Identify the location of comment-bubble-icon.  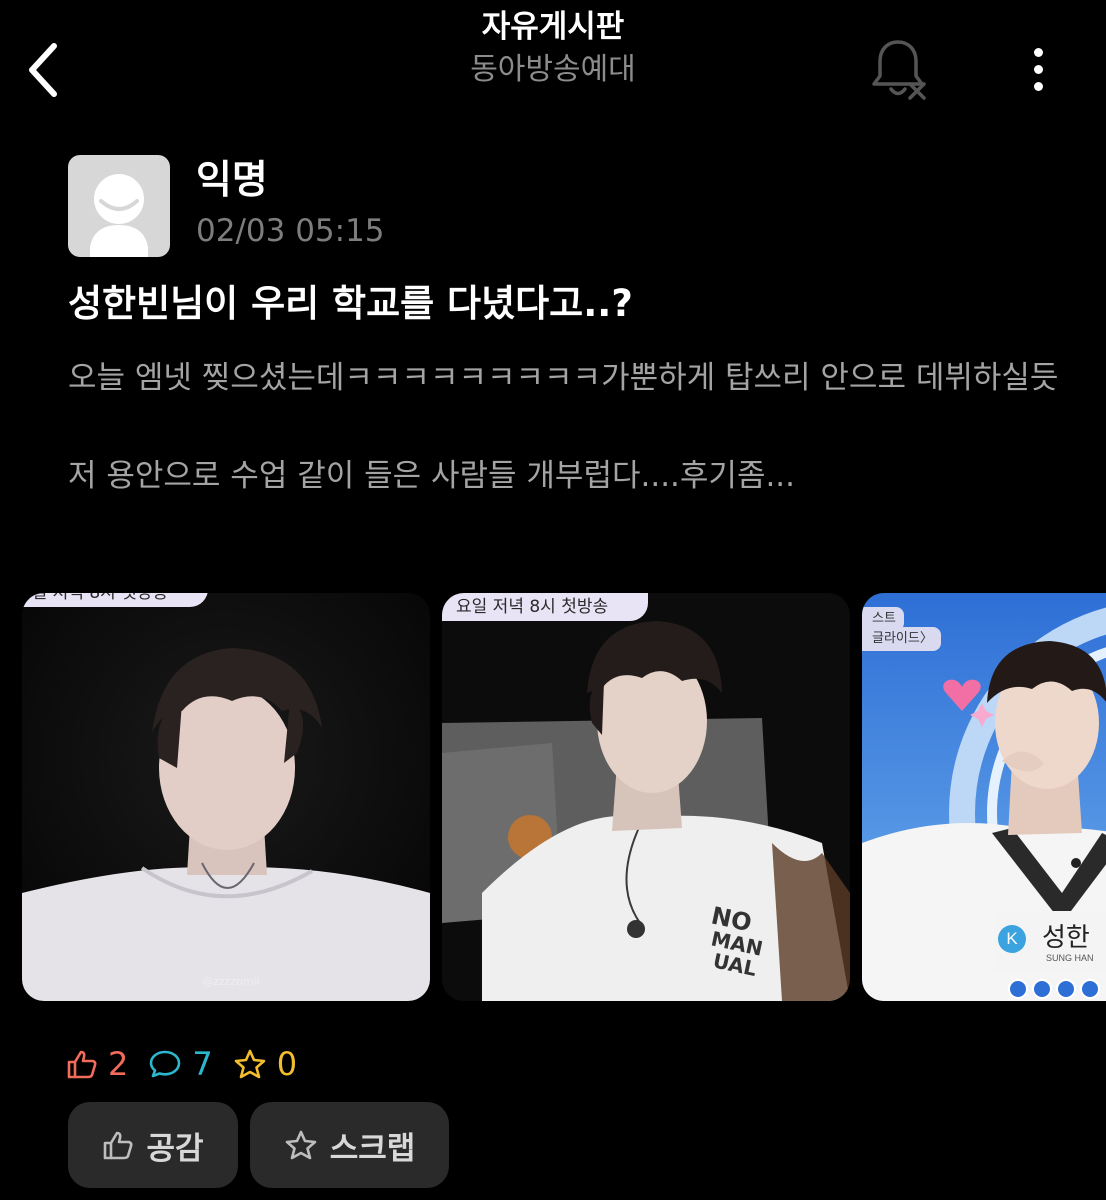
(165, 1064).